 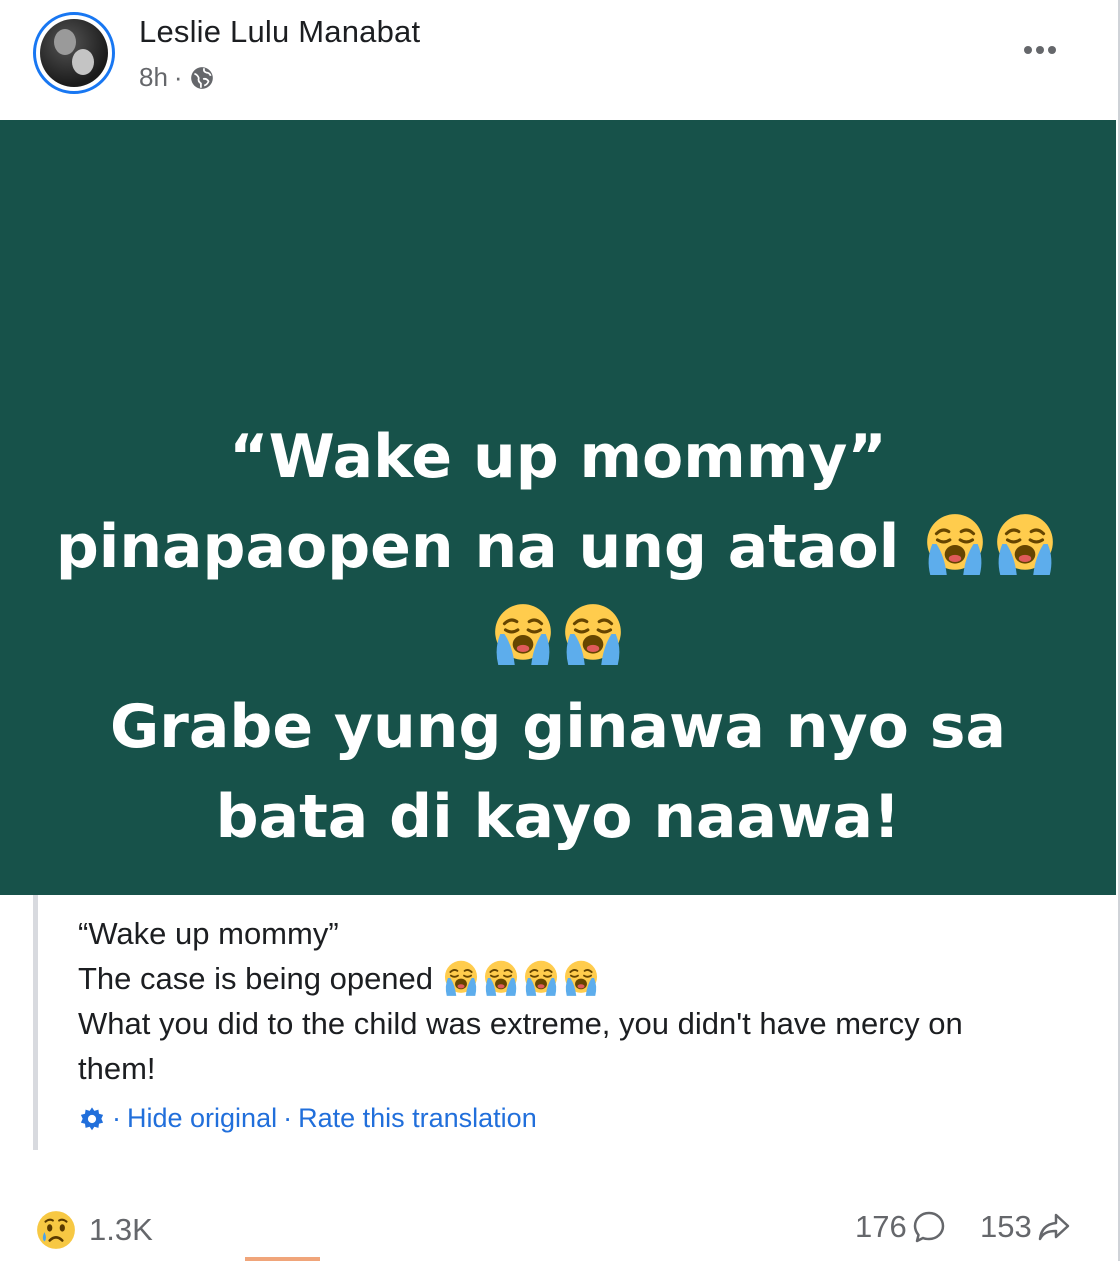 I want to click on share-count: 153, so click(x=1006, y=1226).